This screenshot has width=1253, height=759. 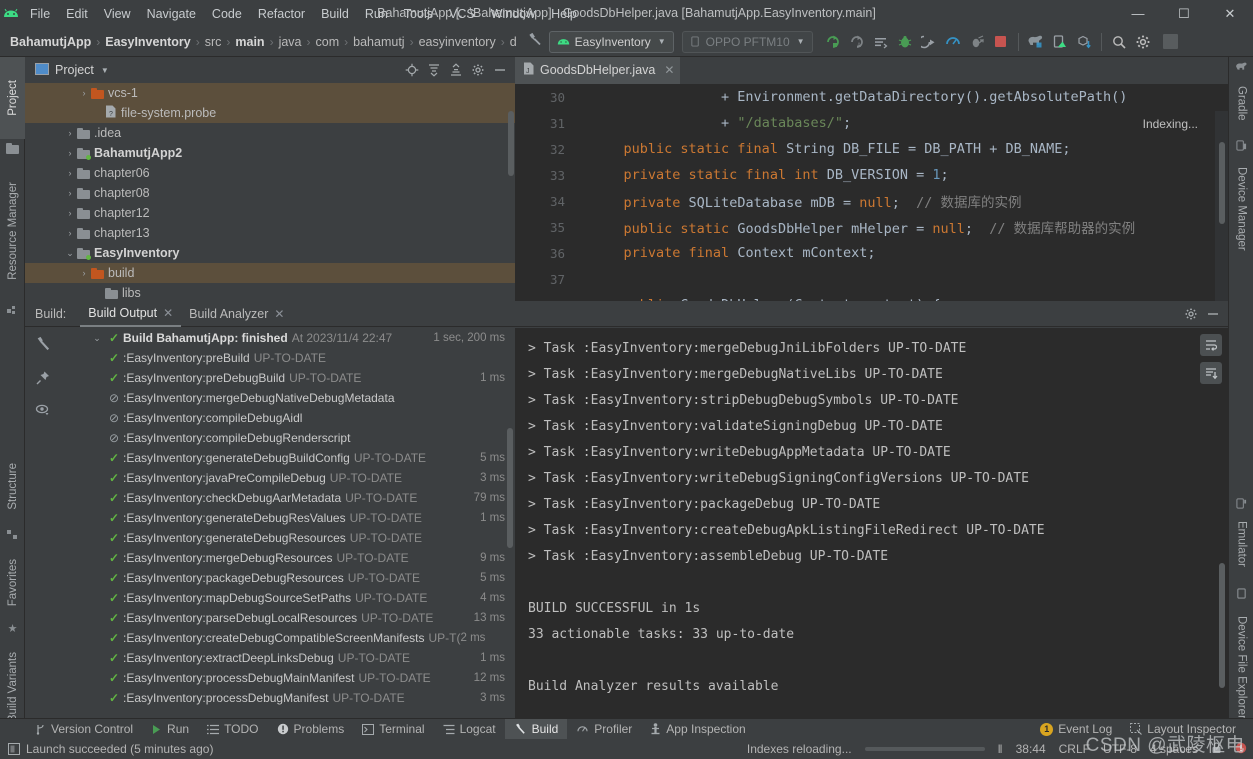 What do you see at coordinates (12, 583) in the screenshot?
I see `sidebar-item-favorites: Favorites` at bounding box center [12, 583].